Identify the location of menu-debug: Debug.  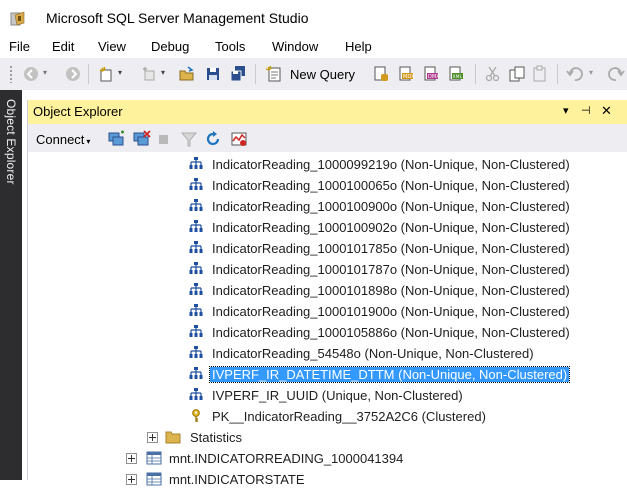
(170, 46).